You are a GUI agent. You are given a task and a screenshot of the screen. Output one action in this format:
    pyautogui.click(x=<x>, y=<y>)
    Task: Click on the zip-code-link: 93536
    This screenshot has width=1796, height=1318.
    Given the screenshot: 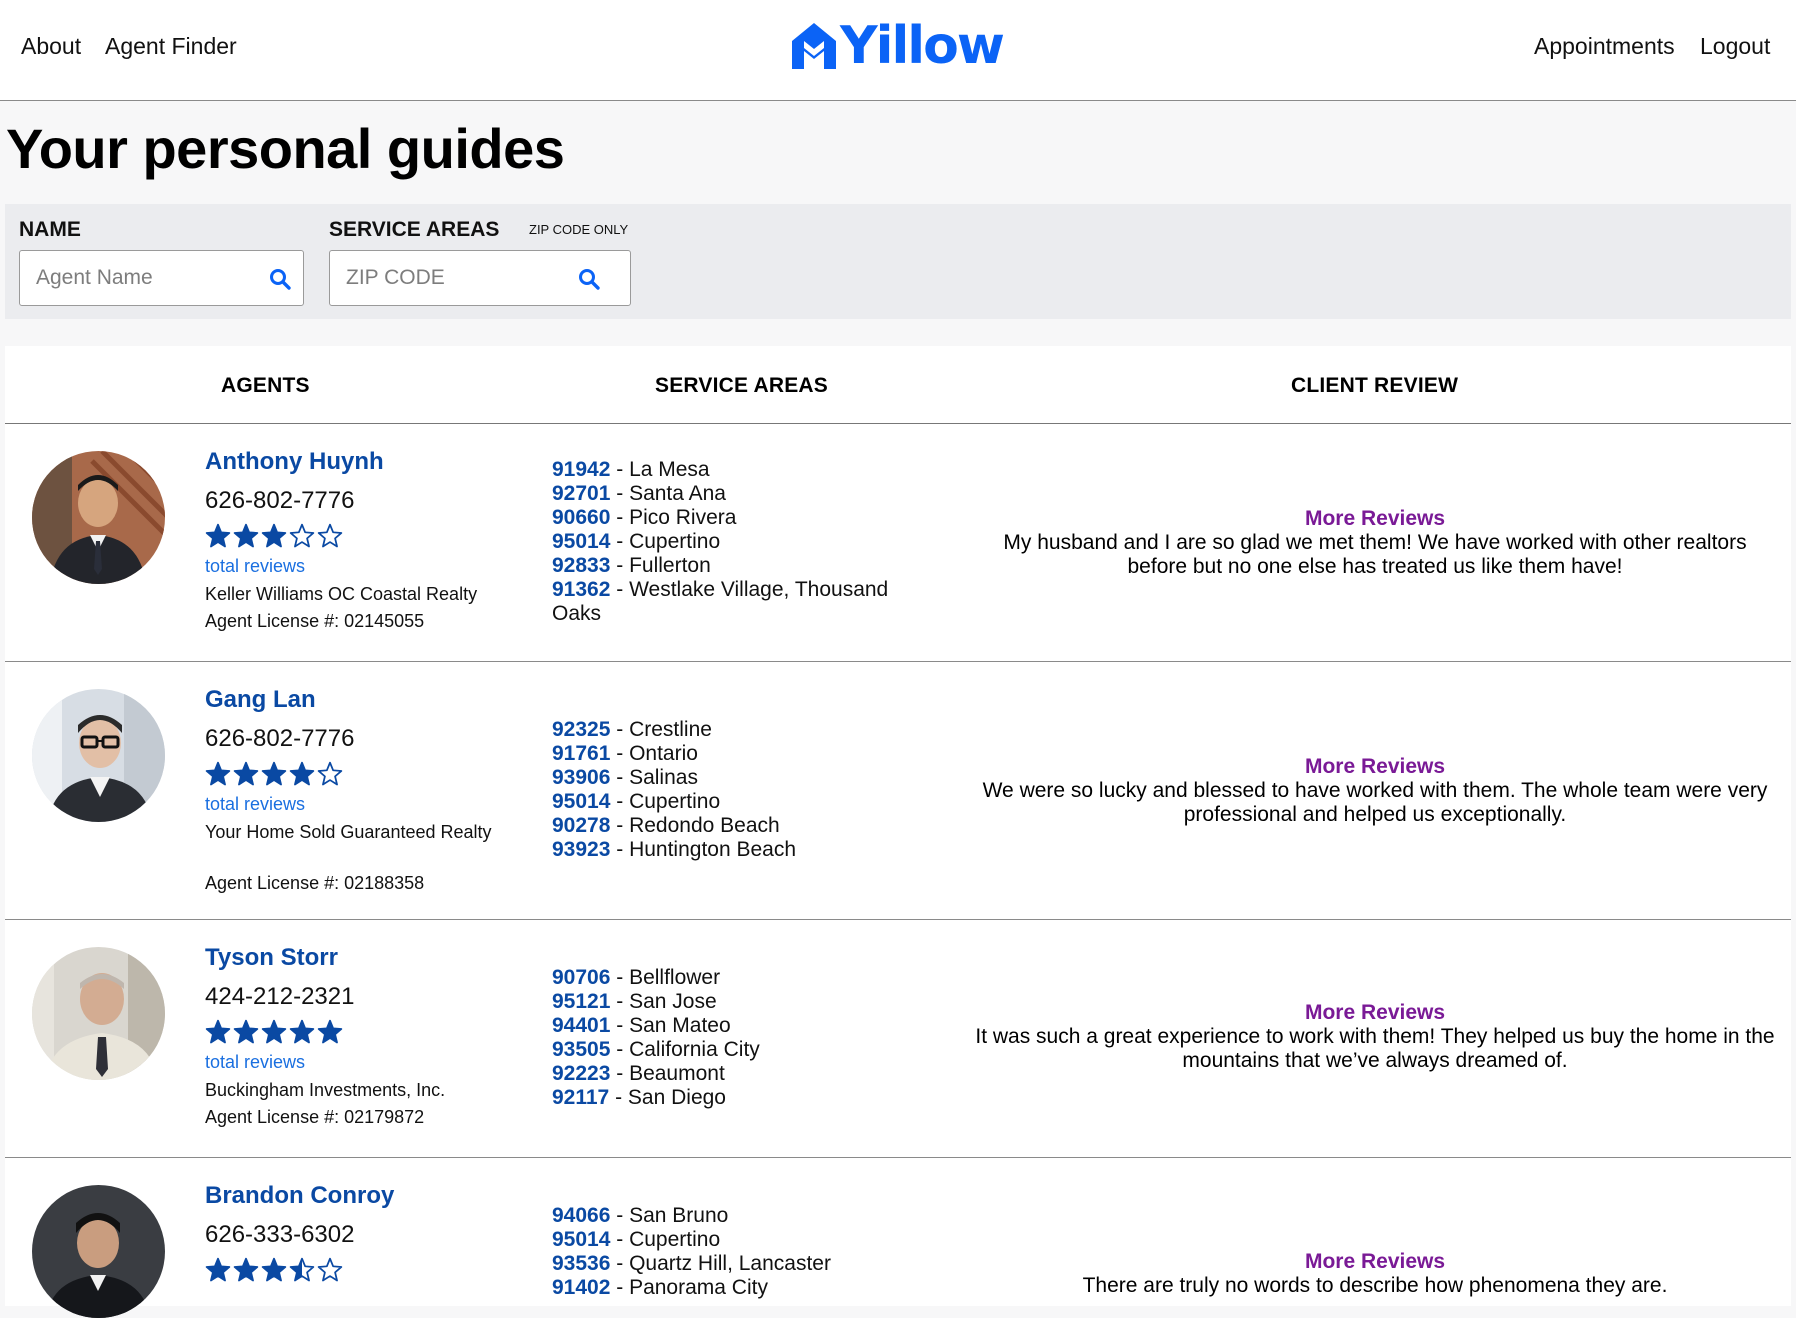 What is the action you would take?
    pyautogui.click(x=581, y=1263)
    